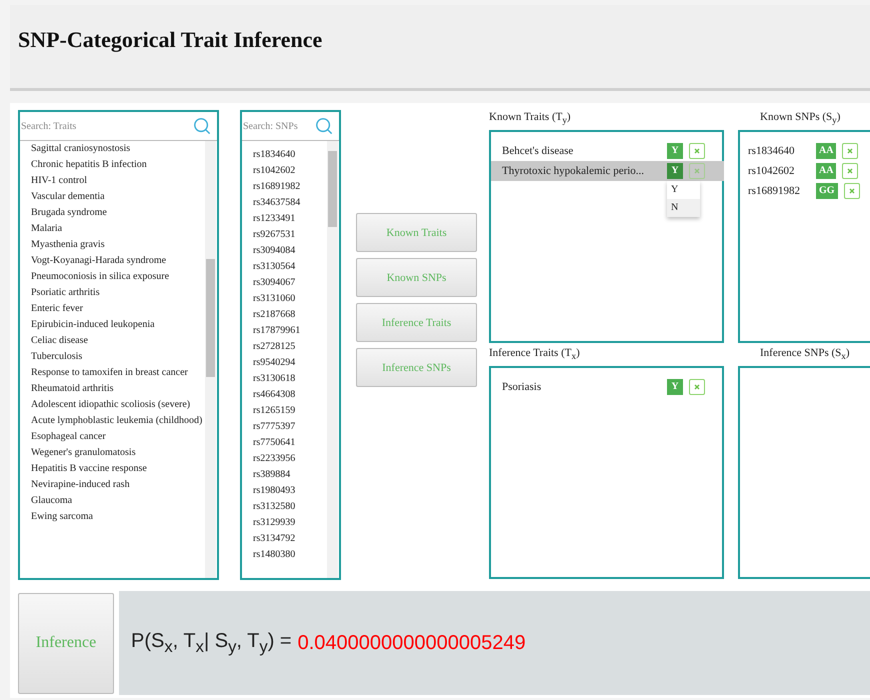 The image size is (870, 700). What do you see at coordinates (289, 379) in the screenshot?
I see `snp-item: rs3130618` at bounding box center [289, 379].